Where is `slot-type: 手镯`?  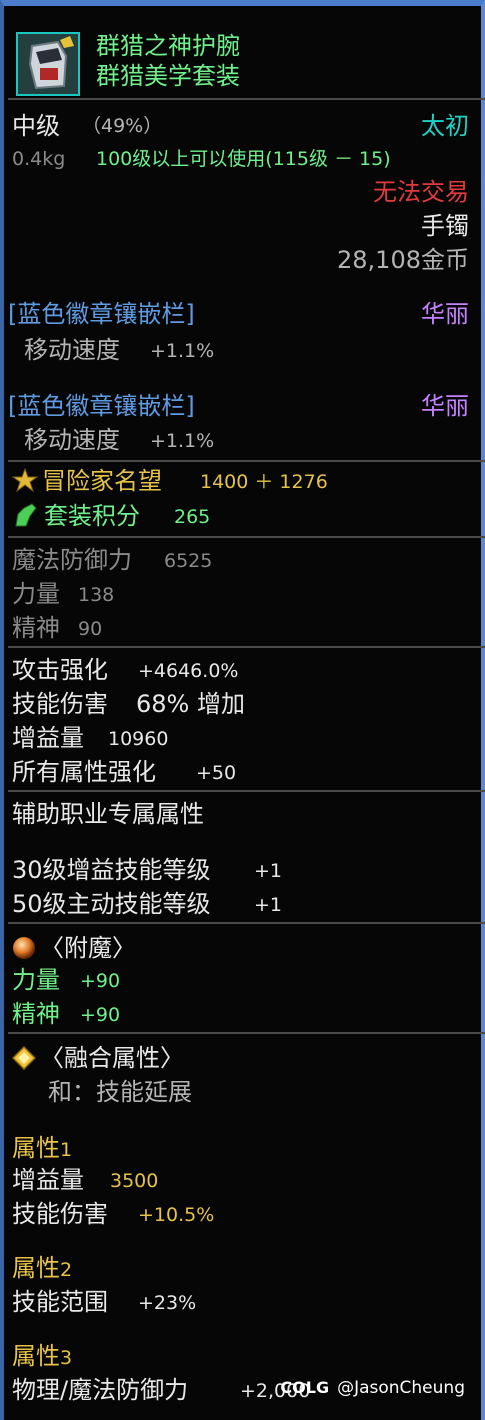 slot-type: 手镯 is located at coordinates (445, 226).